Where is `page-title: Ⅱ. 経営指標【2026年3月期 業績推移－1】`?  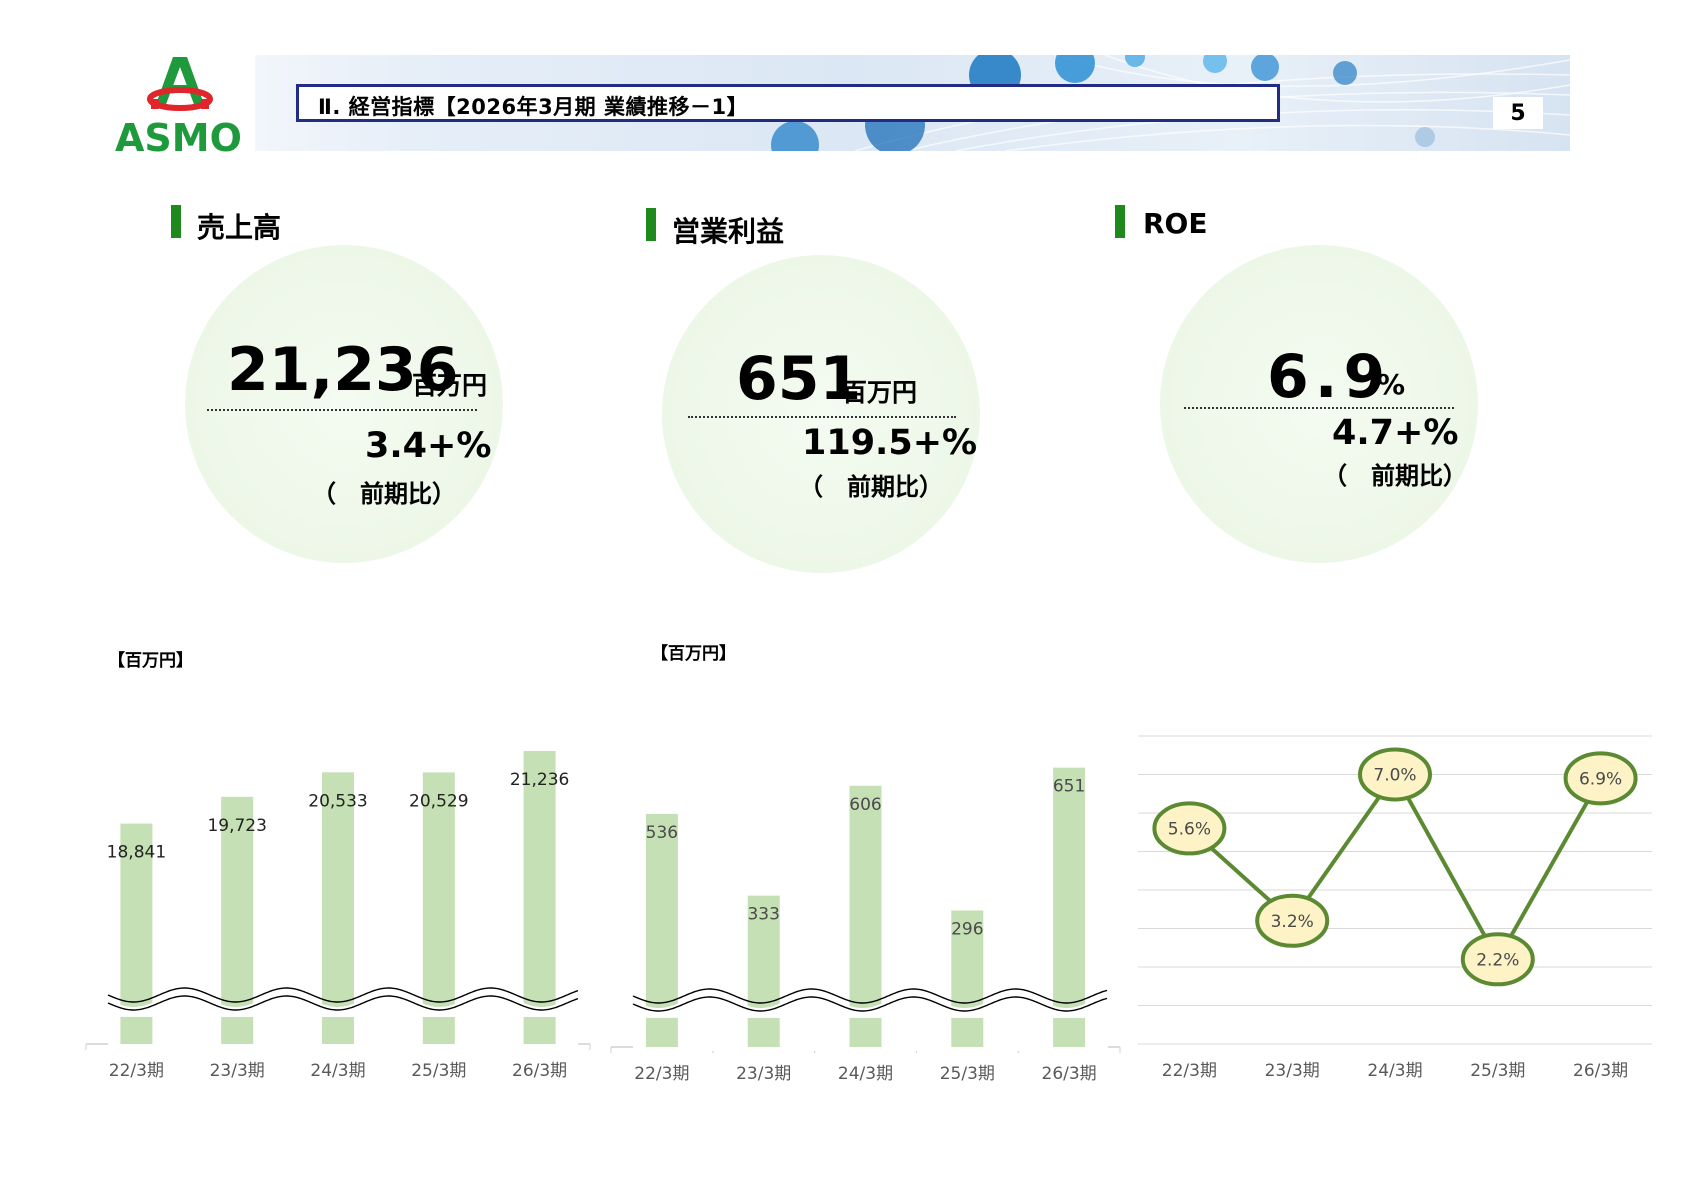
page-title: Ⅱ. 経営指標【2026年3月期 業績推移－1】 is located at coordinates (533, 107).